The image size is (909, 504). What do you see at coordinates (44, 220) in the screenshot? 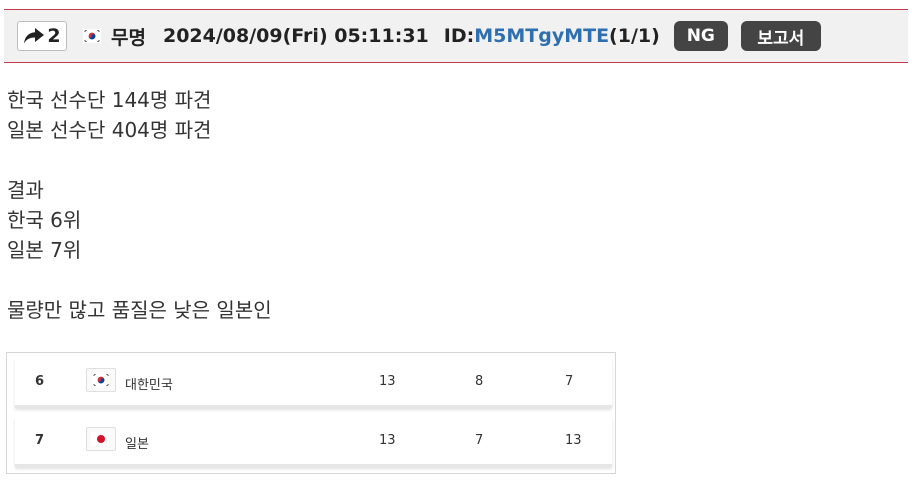
I see `body-line: 한국 6위` at bounding box center [44, 220].